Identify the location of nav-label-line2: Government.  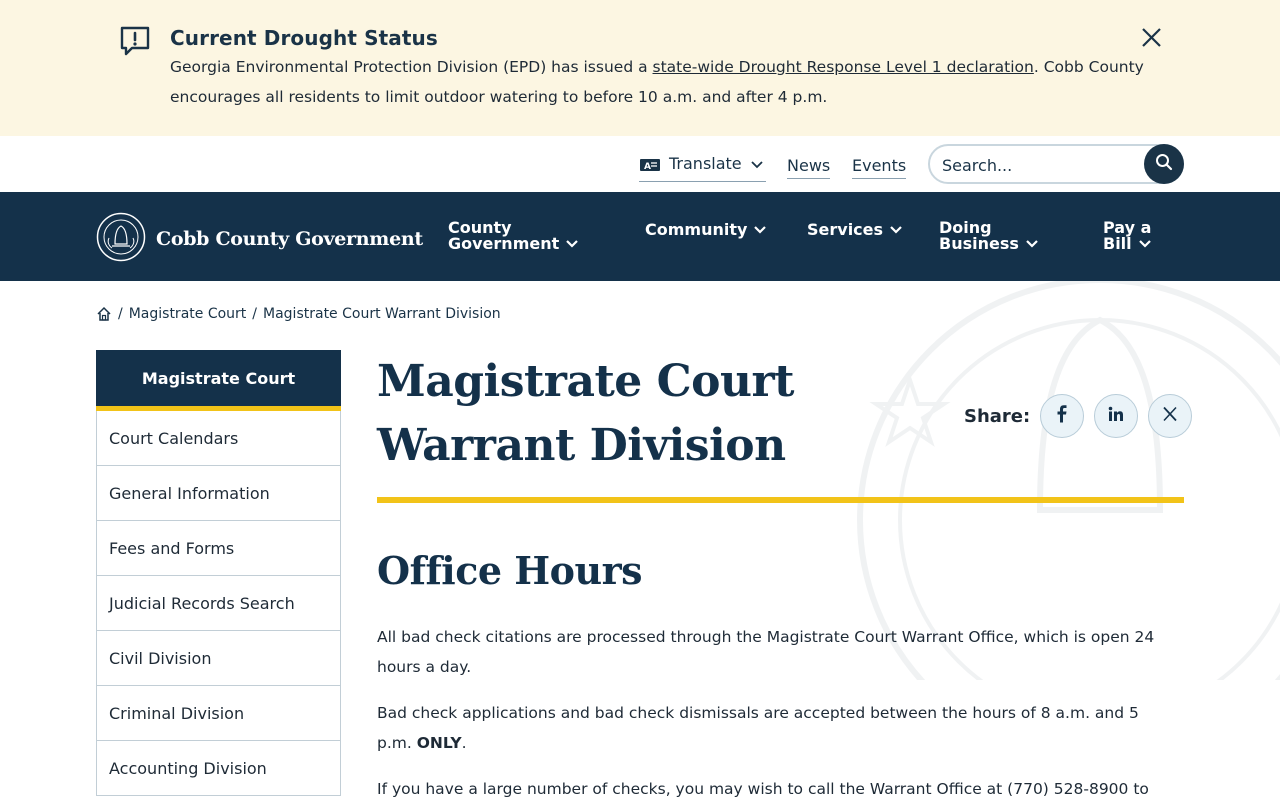
(513, 244).